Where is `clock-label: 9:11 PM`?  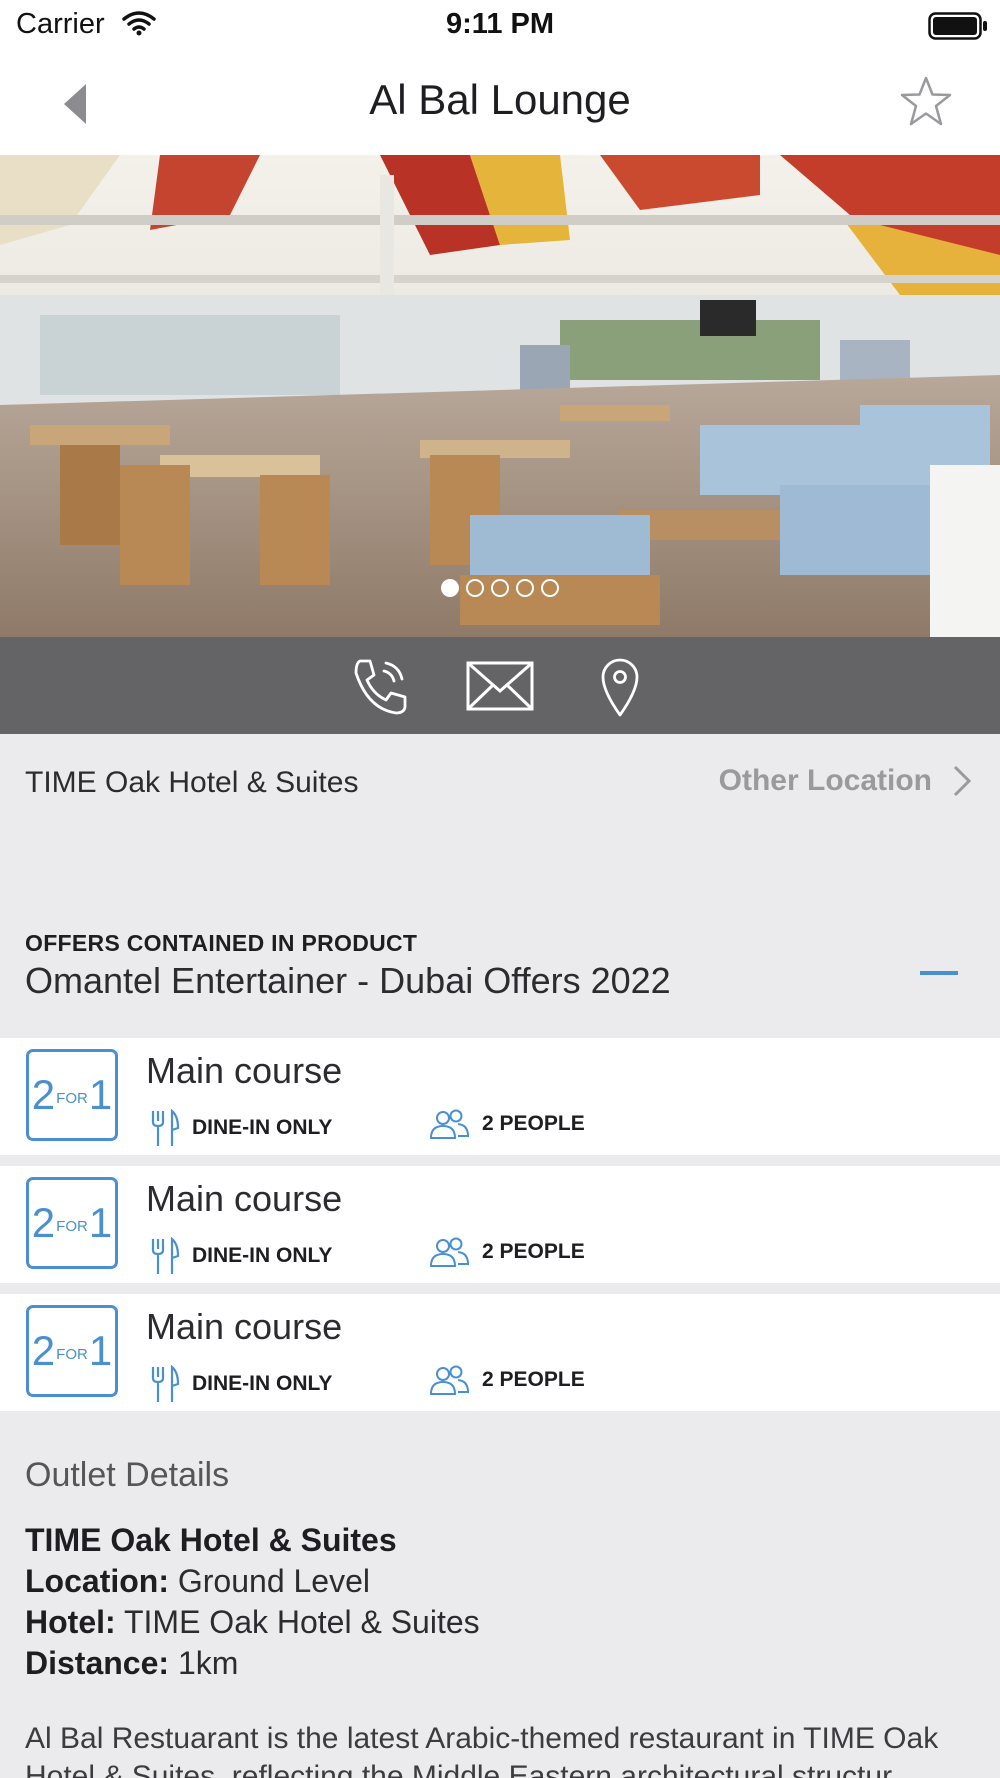
clock-label: 9:11 PM is located at coordinates (500, 24).